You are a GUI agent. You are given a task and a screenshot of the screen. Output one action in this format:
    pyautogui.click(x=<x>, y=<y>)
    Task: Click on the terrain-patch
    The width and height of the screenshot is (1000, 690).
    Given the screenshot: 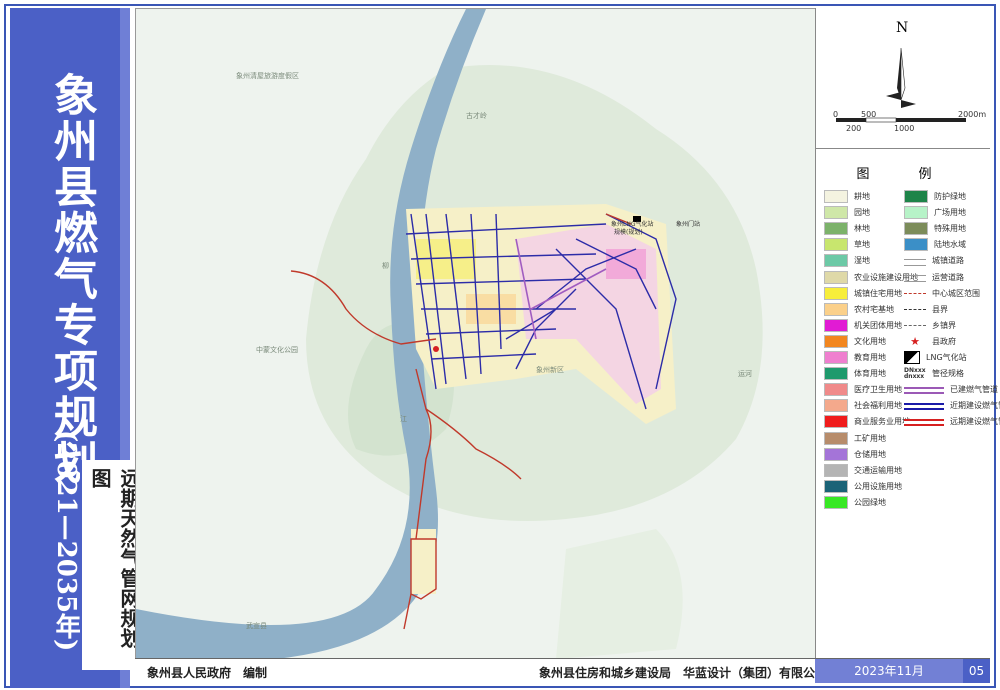 What is the action you would take?
    pyautogui.click(x=619, y=594)
    